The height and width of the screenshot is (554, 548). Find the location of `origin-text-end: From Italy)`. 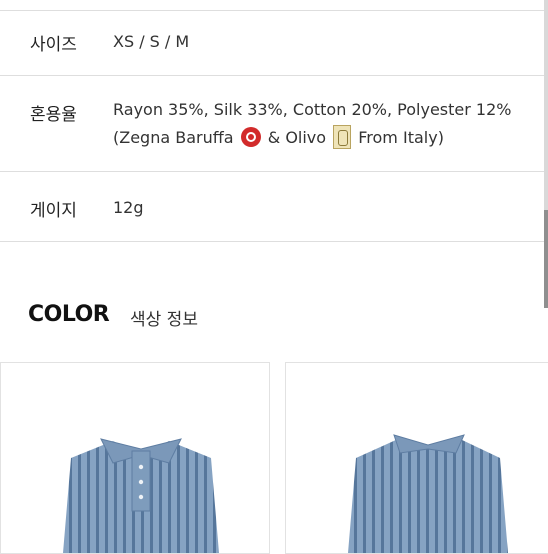

origin-text-end: From Italy) is located at coordinates (401, 137).